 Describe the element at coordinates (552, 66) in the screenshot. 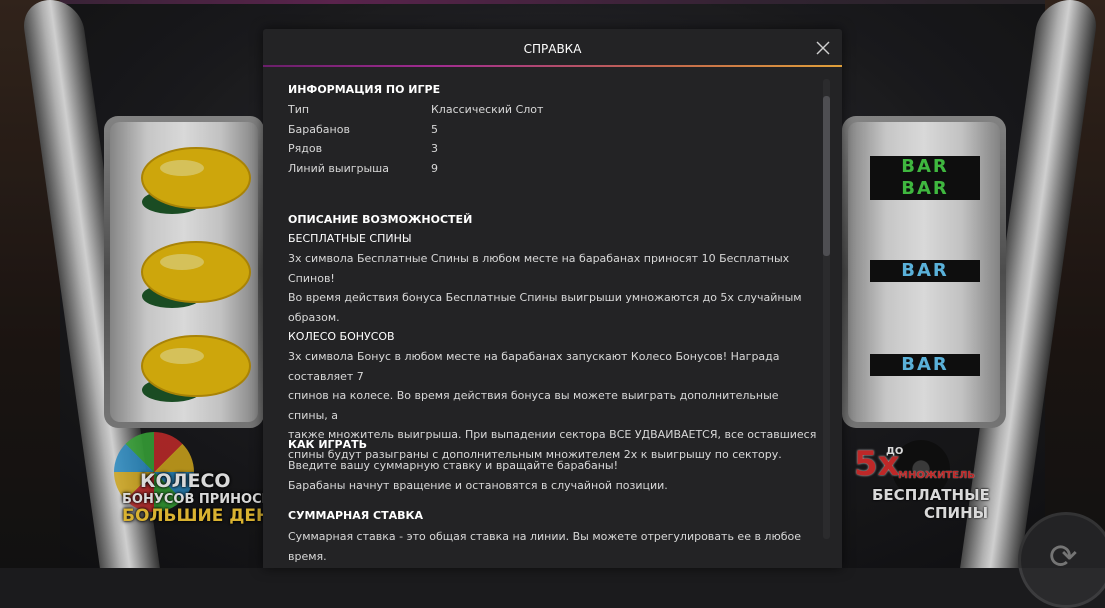

I see `header-accent-line` at that location.